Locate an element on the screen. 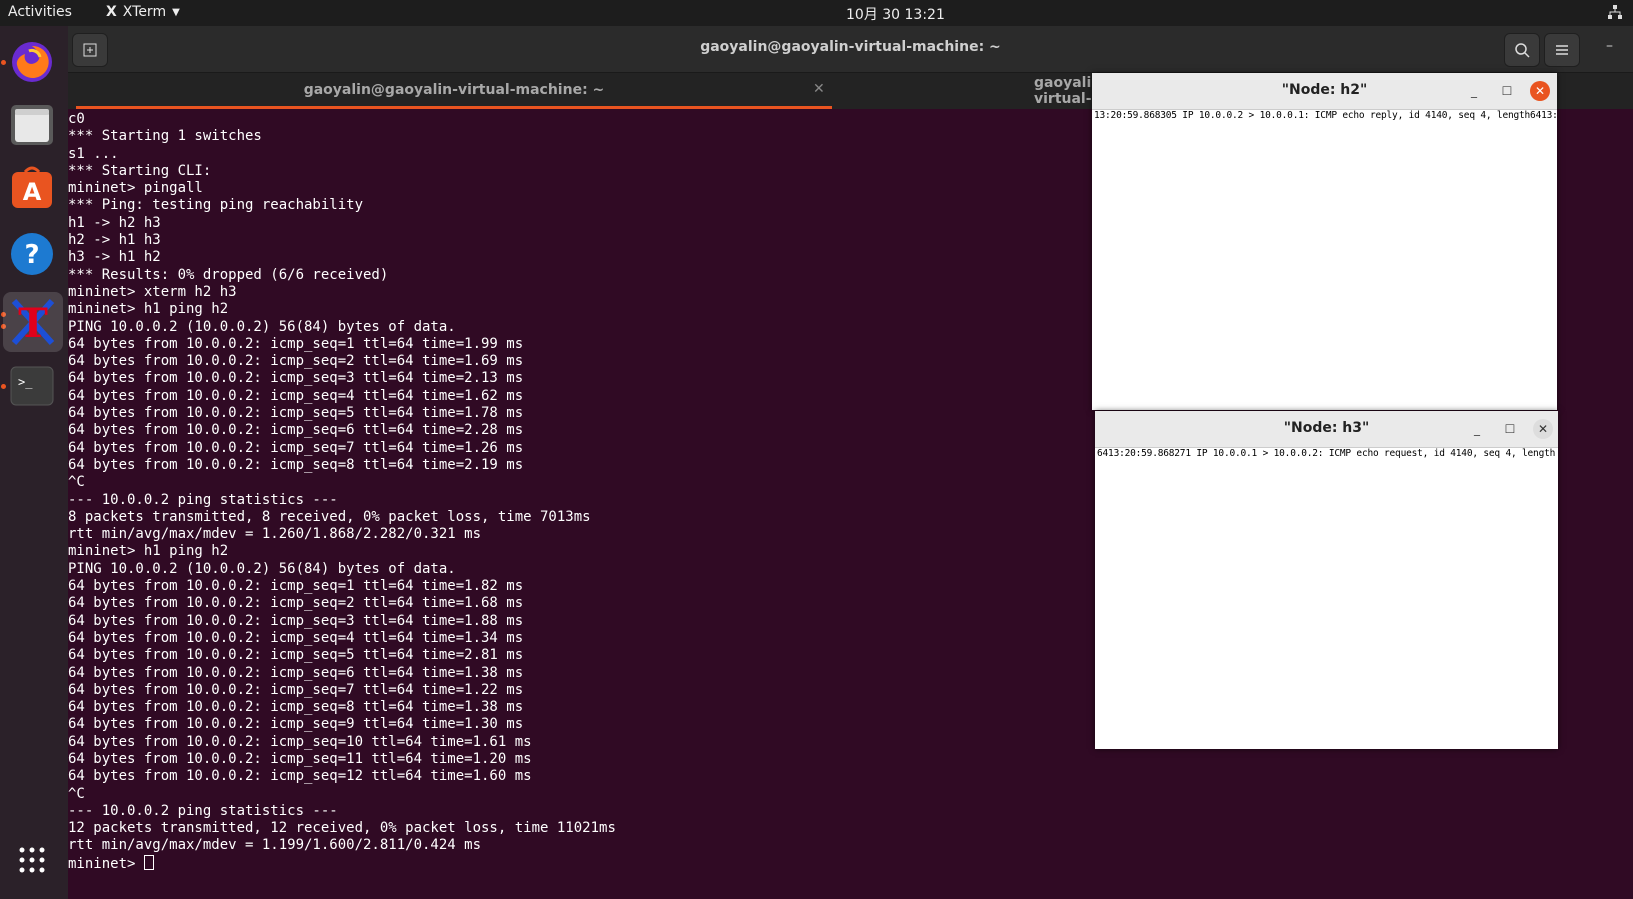 The height and width of the screenshot is (899, 1633). terminal-line: mininet> pingall is located at coordinates (135, 188).